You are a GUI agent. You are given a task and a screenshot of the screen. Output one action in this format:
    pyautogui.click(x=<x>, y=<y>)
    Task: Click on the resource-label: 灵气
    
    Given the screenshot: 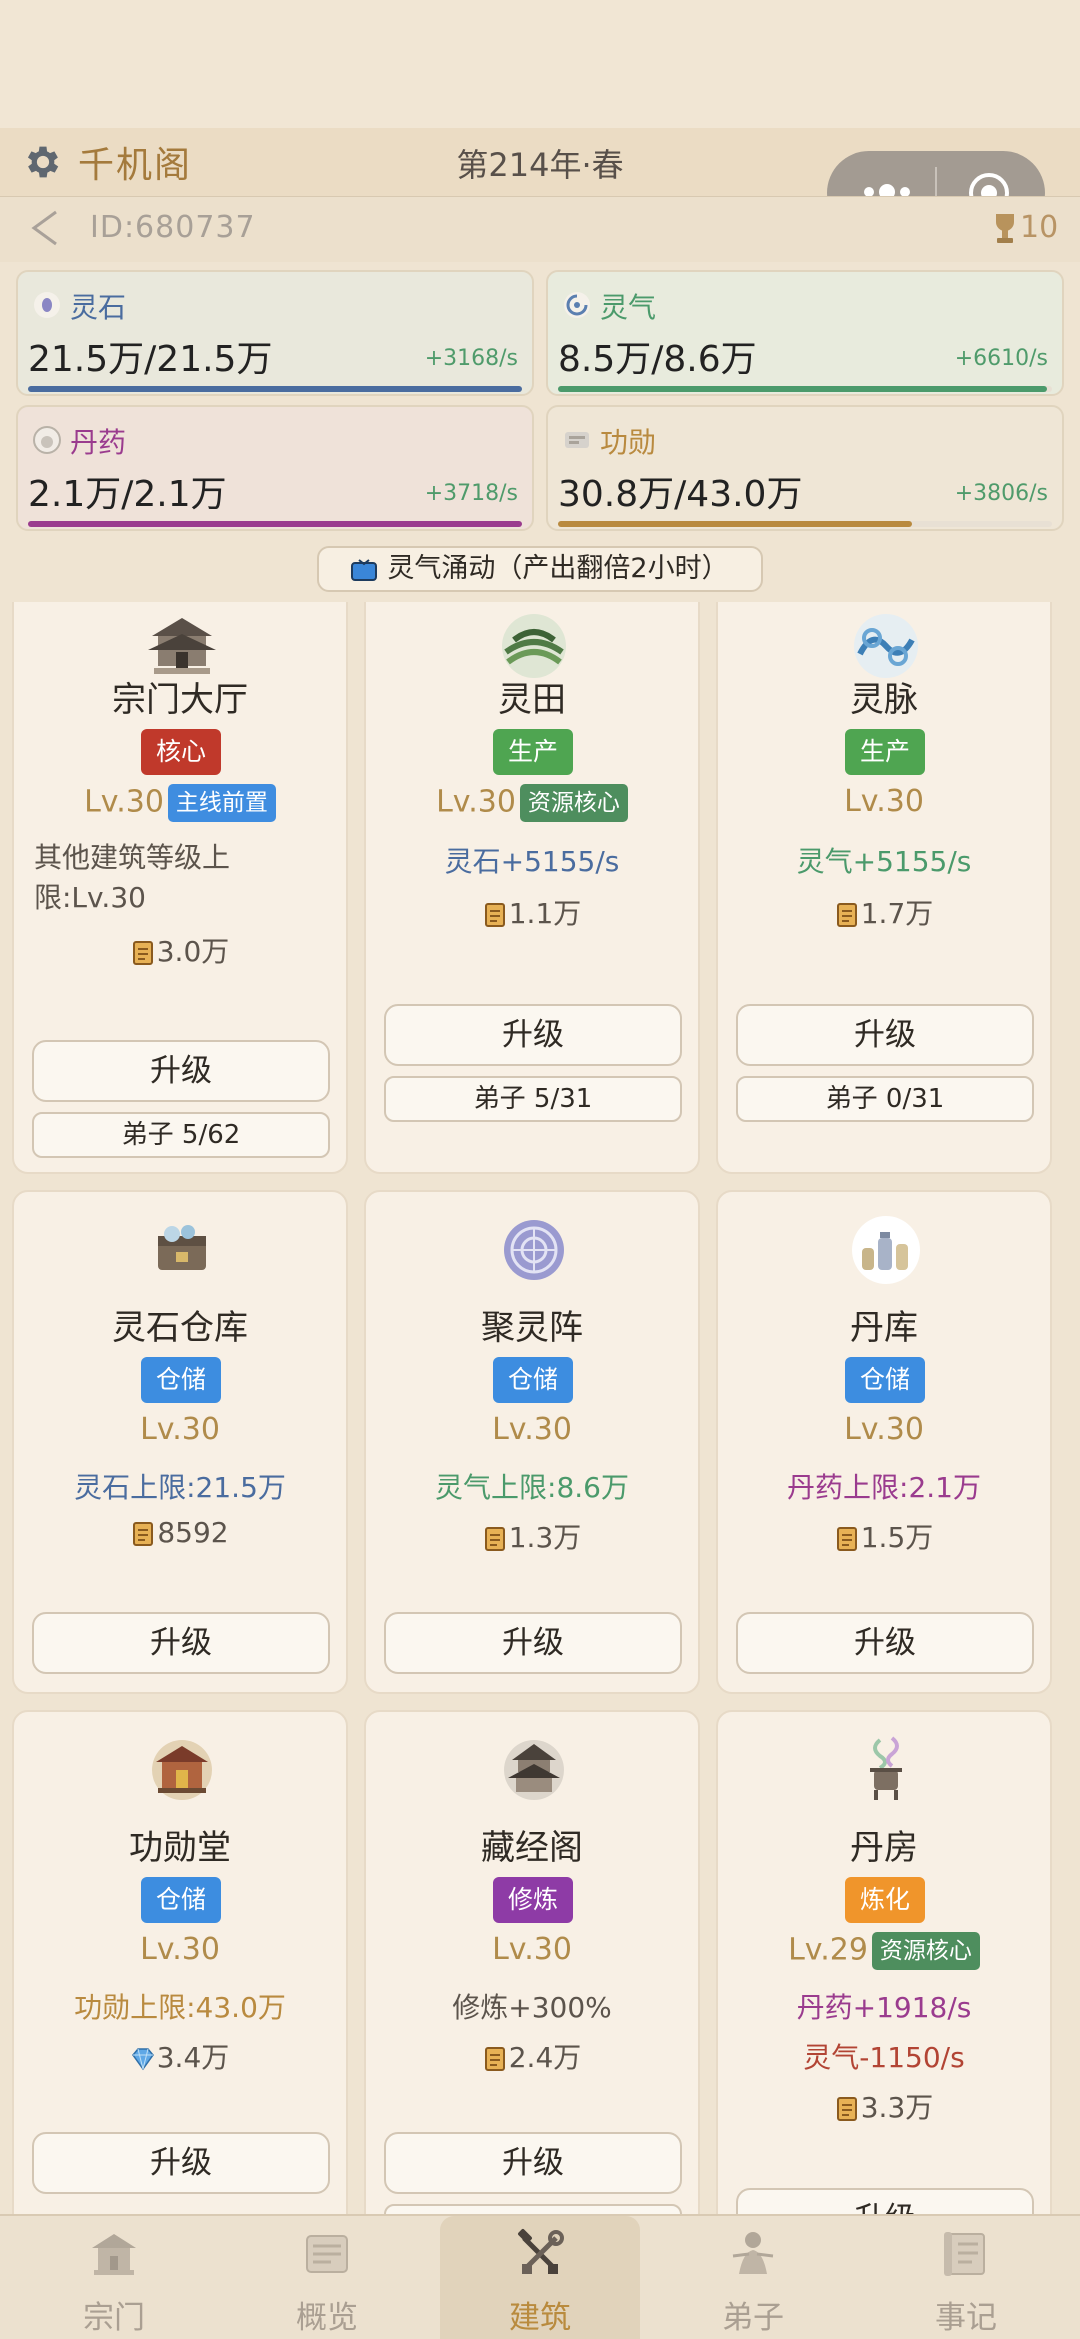 What is the action you would take?
    pyautogui.click(x=628, y=307)
    